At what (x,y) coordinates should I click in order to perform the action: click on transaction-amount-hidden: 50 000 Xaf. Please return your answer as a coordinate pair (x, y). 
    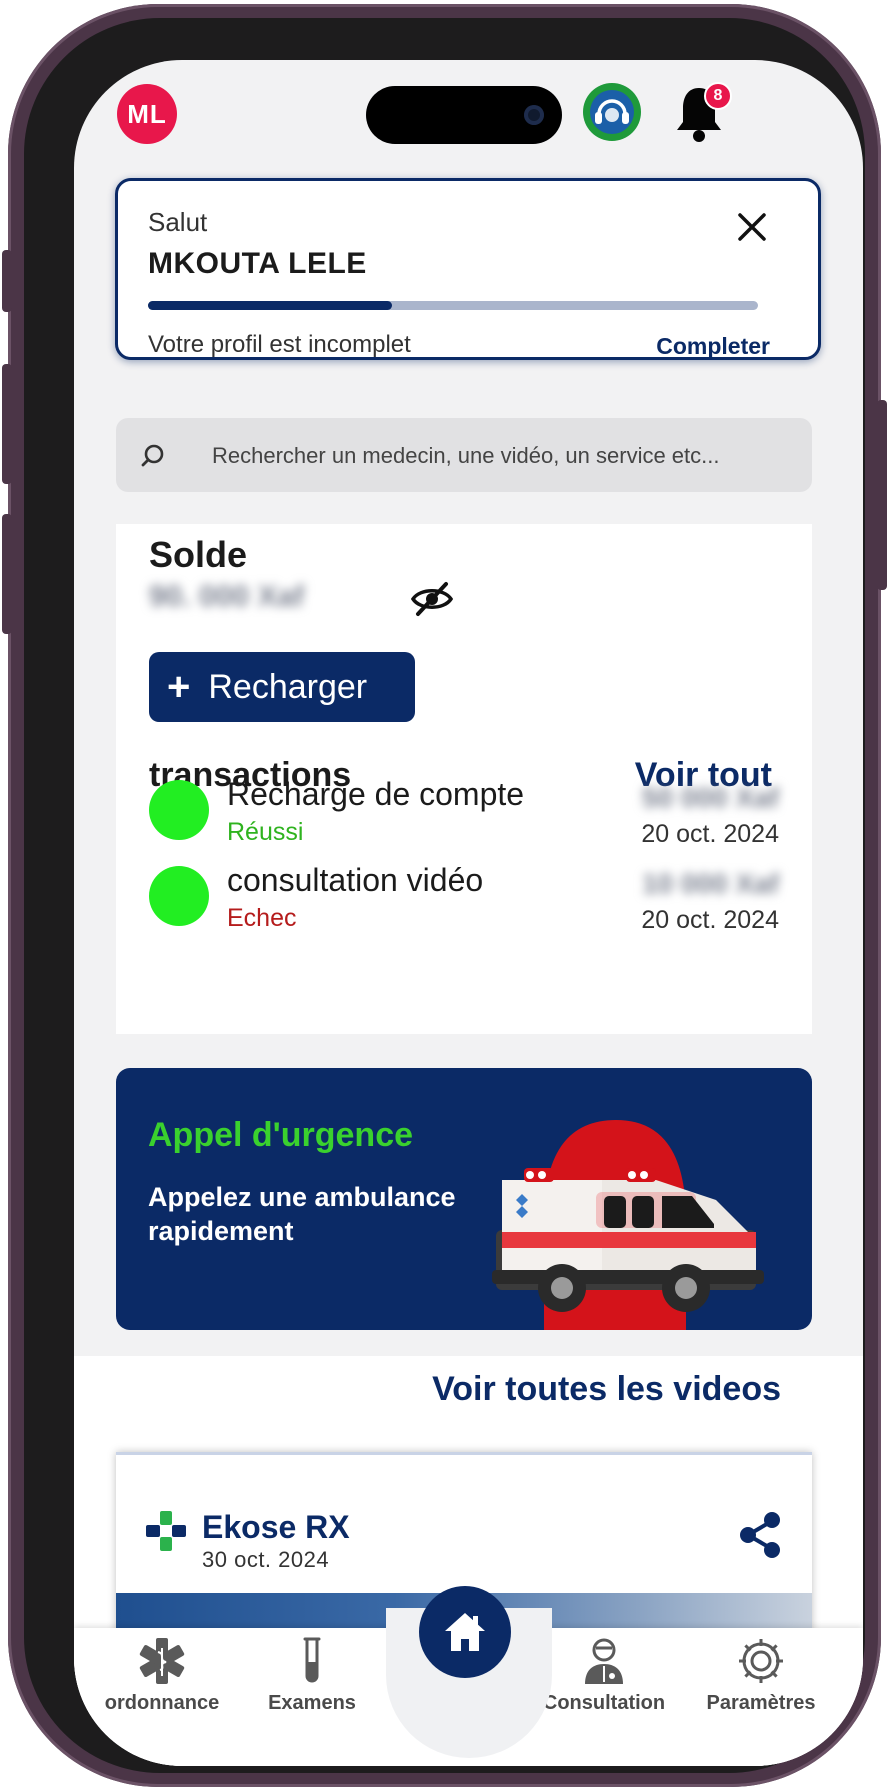
    Looking at the image, I should click on (710, 797).